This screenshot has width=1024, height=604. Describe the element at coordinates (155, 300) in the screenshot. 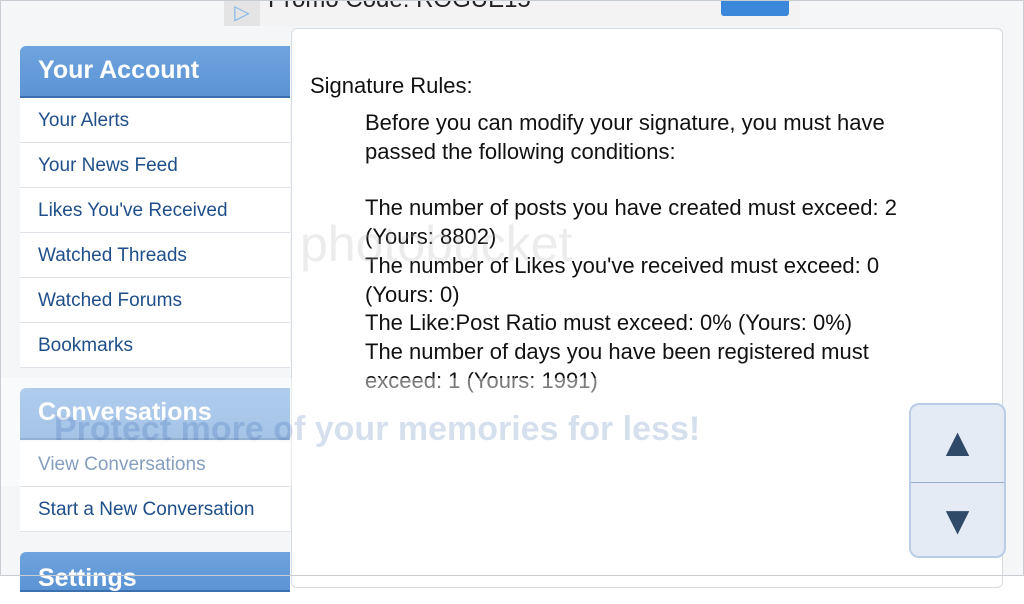

I see `sidebar-item-watched-forums: Watched Forums` at that location.